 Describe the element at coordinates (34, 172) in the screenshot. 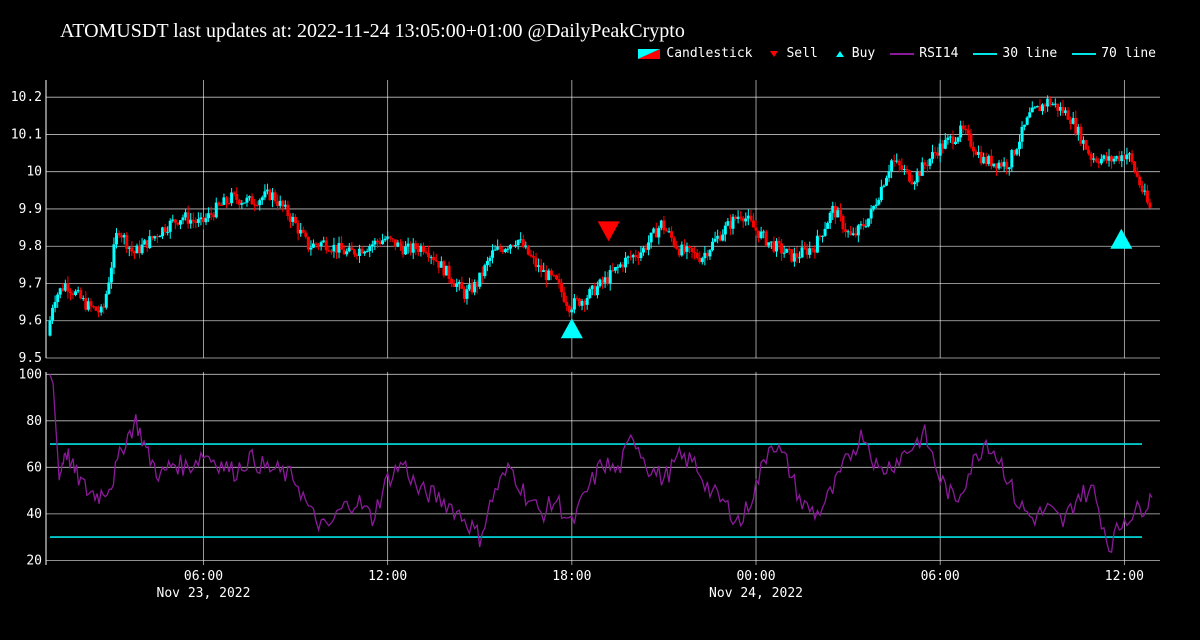

I see `price-tick-label: 10` at that location.